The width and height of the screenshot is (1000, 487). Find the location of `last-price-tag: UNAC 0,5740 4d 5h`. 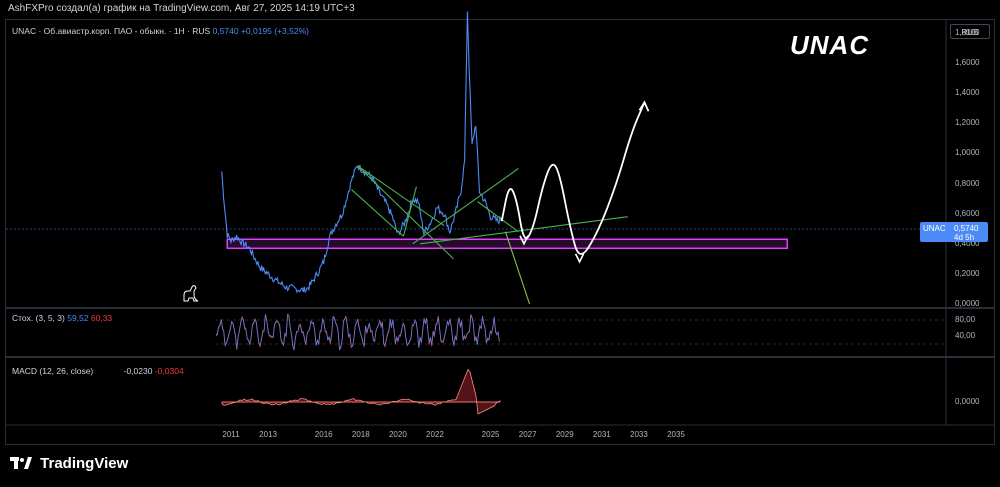

last-price-tag: UNAC 0,5740 4d 5h is located at coordinates (954, 232).